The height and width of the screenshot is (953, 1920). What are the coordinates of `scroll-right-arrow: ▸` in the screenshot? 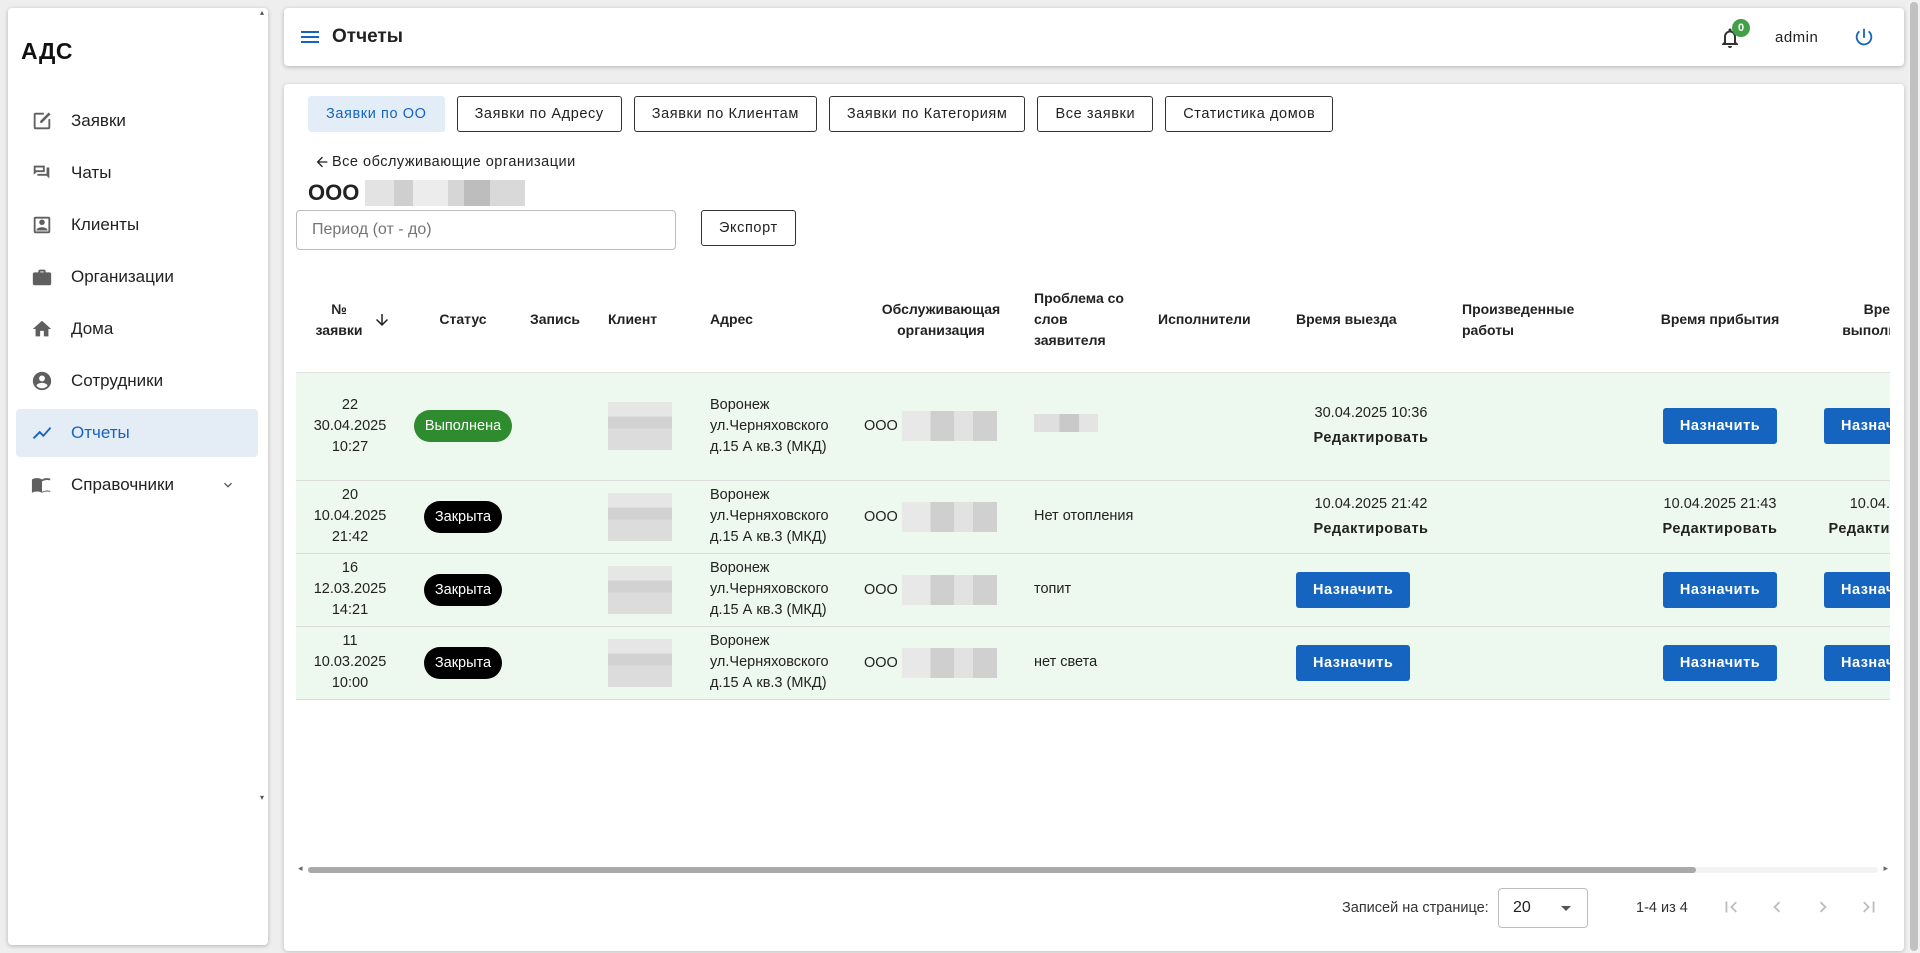 It's located at (1885, 868).